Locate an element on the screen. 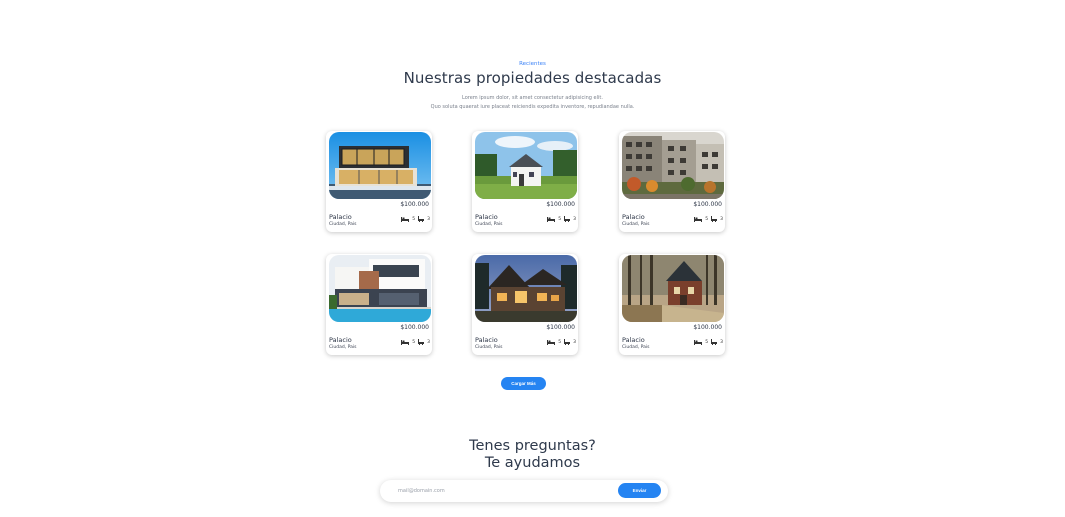 The image size is (1065, 517). email-input is located at coordinates (498, 491).